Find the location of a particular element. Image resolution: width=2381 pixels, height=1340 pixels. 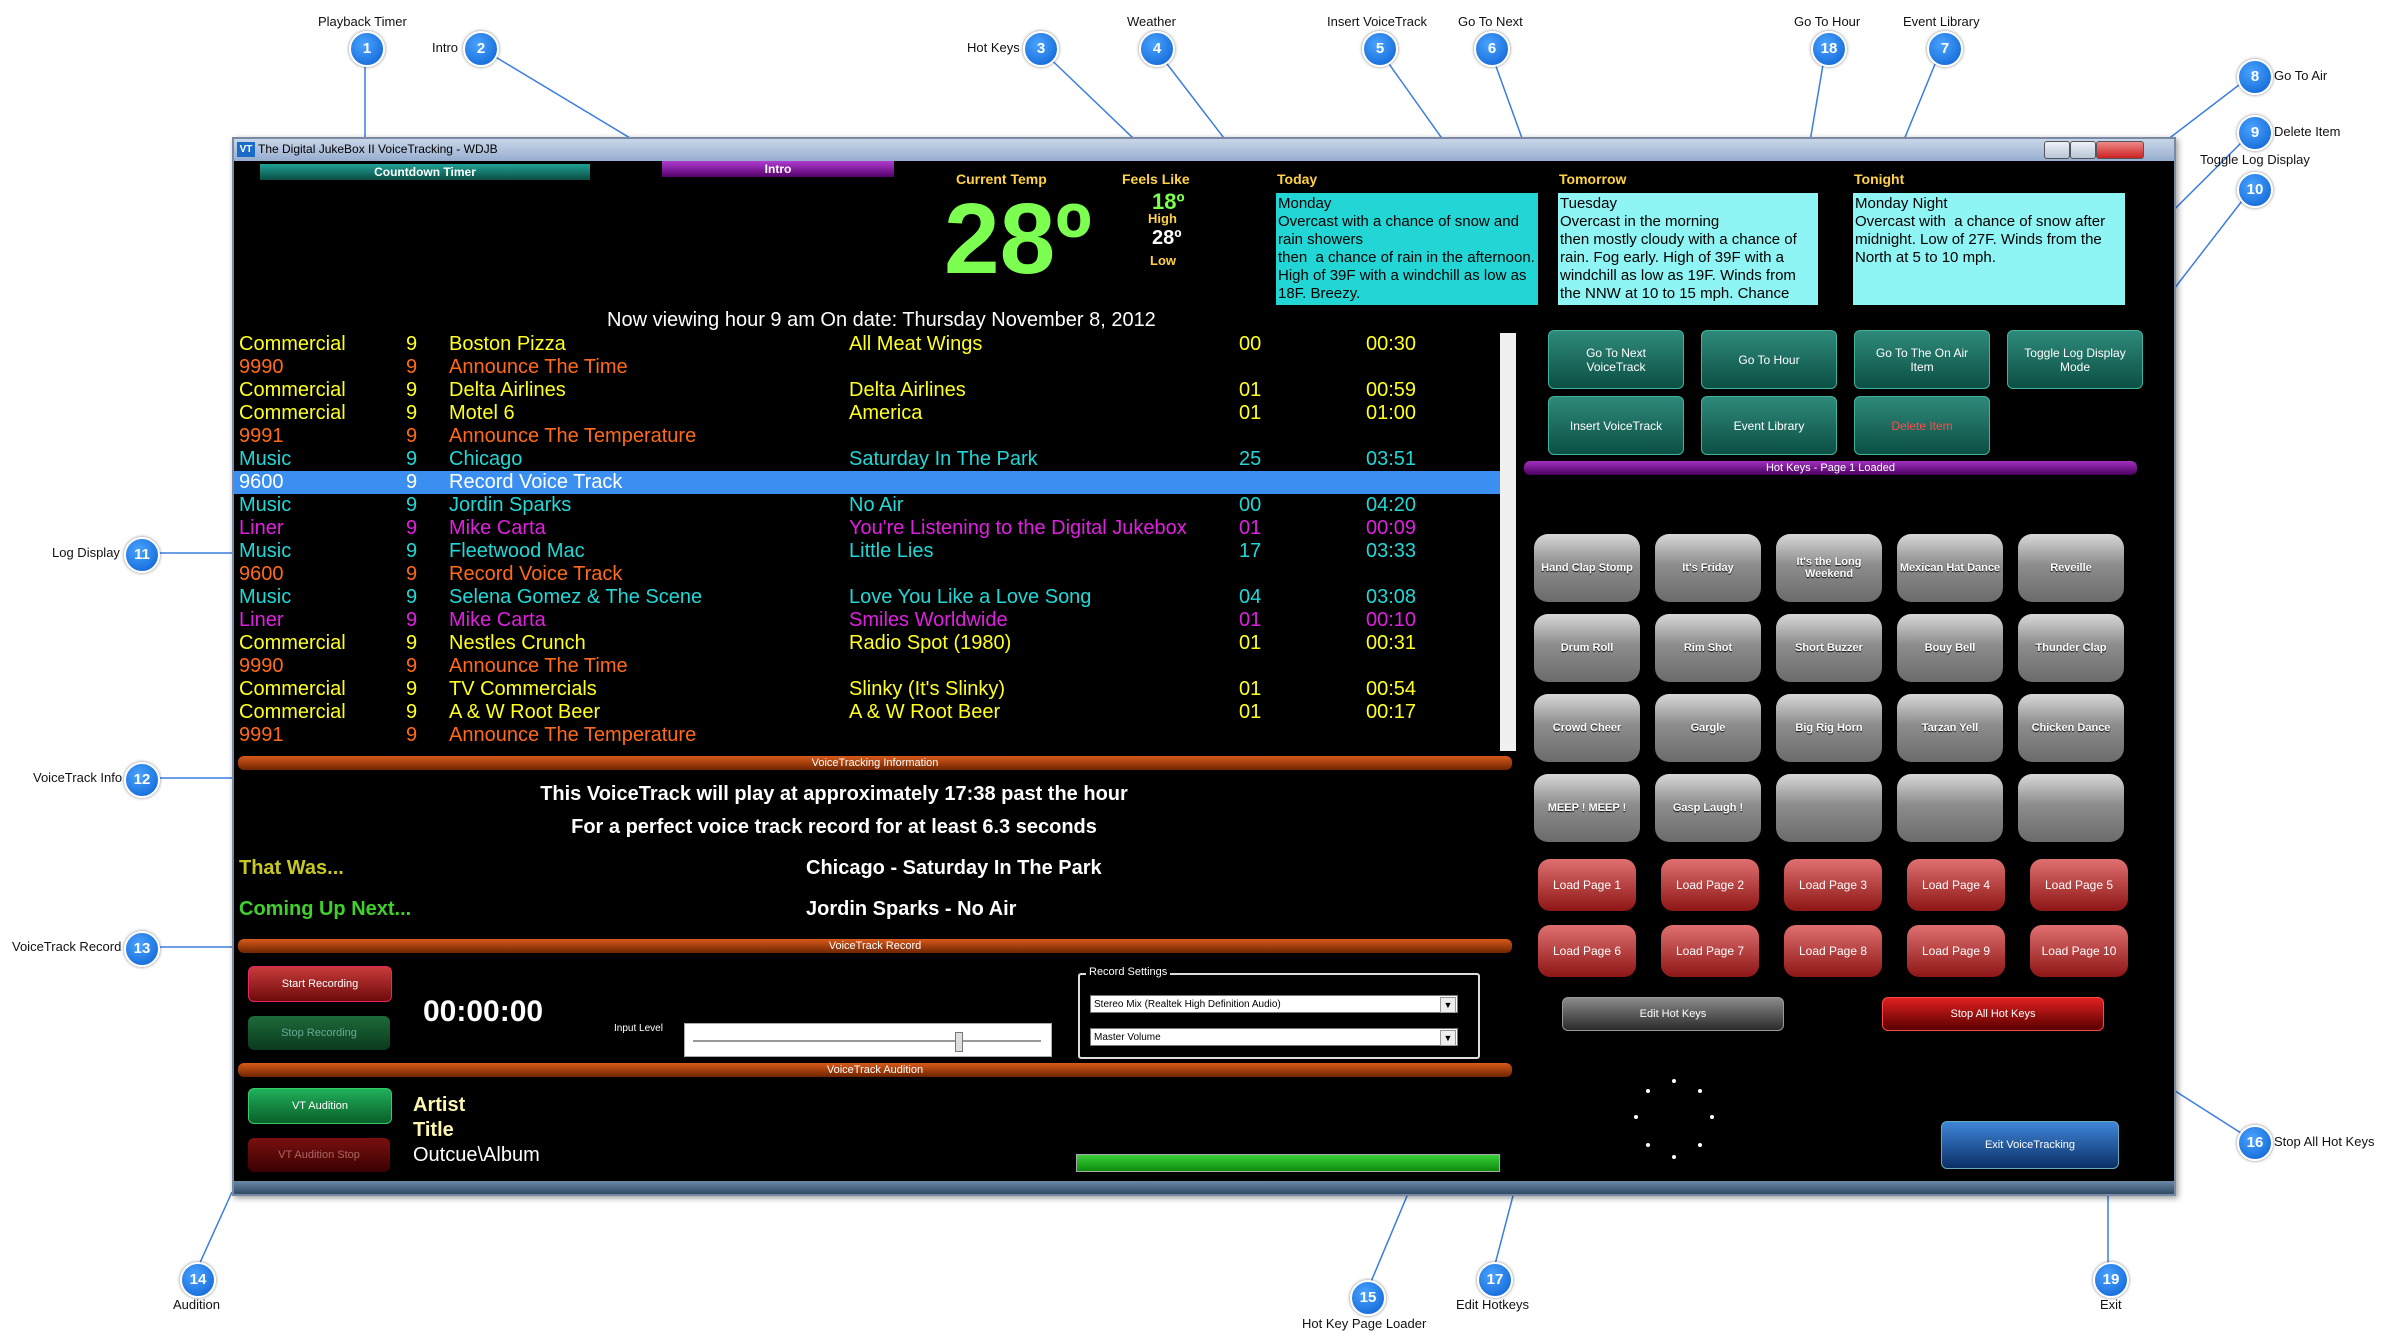

log-cell-time: 00:59 is located at coordinates (1391, 390).